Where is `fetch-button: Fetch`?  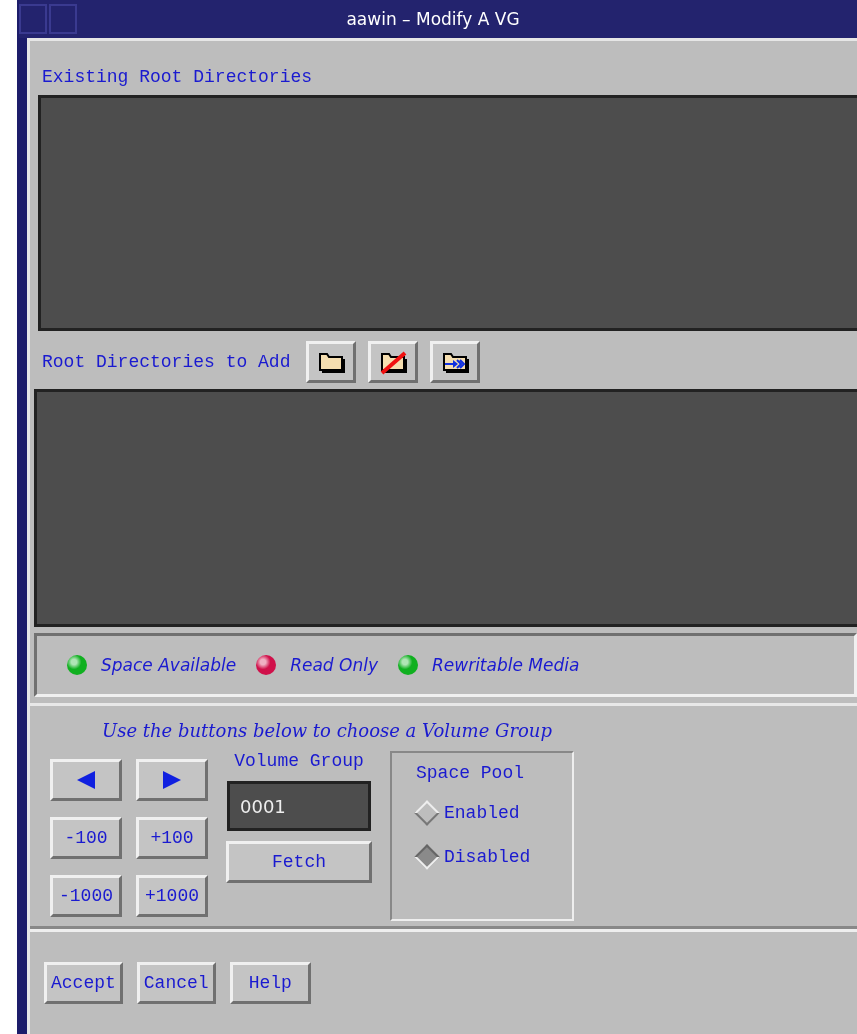 fetch-button: Fetch is located at coordinates (299, 862).